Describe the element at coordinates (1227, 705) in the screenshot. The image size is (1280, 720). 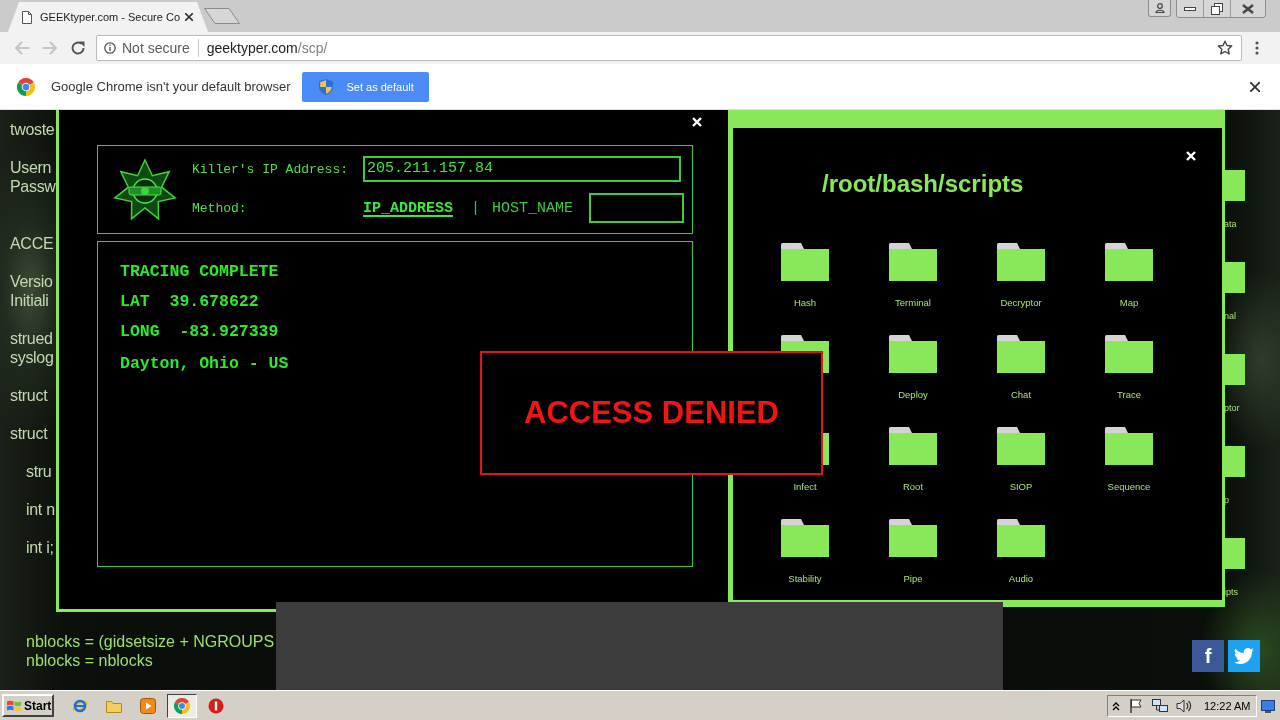
I see `clock-text: 12:22 AM` at that location.